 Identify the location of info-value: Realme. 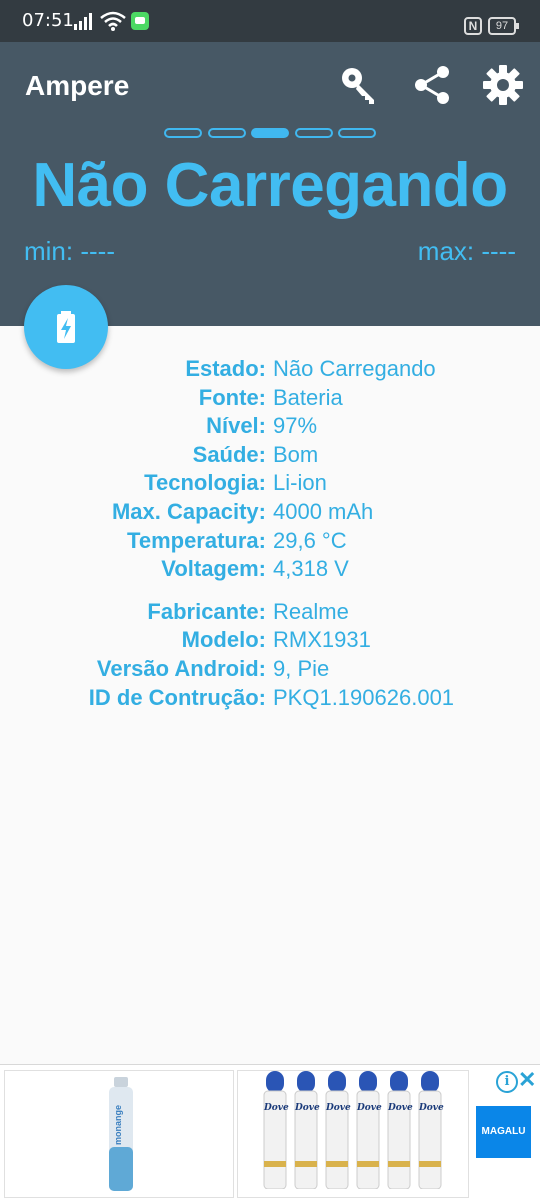
(311, 611).